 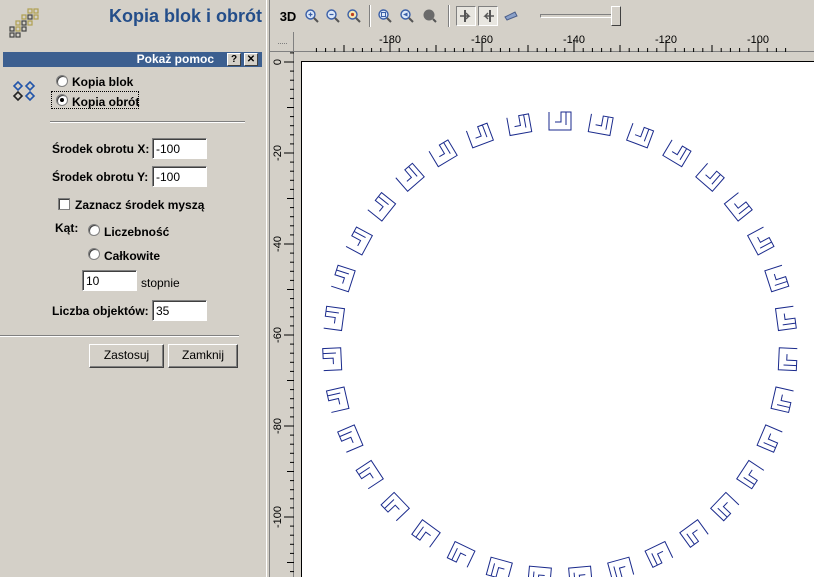 What do you see at coordinates (100, 177) in the screenshot?
I see `center-y-label: Środek obrotu Y:` at bounding box center [100, 177].